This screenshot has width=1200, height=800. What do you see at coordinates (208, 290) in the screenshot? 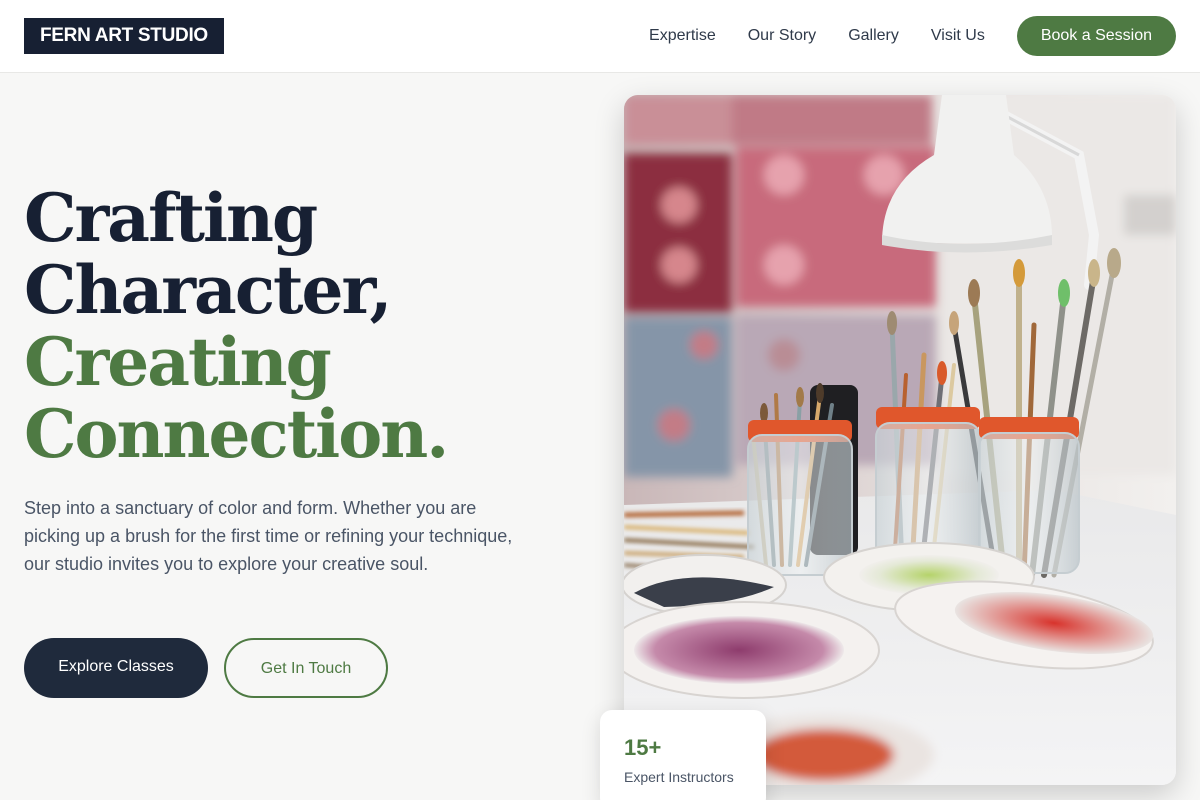
I see `headline-line-2: Character,` at bounding box center [208, 290].